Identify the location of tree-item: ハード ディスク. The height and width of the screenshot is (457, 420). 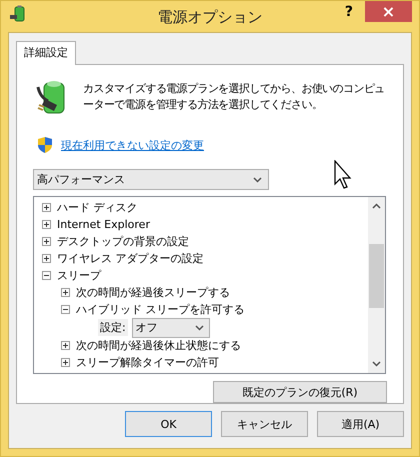
(97, 207).